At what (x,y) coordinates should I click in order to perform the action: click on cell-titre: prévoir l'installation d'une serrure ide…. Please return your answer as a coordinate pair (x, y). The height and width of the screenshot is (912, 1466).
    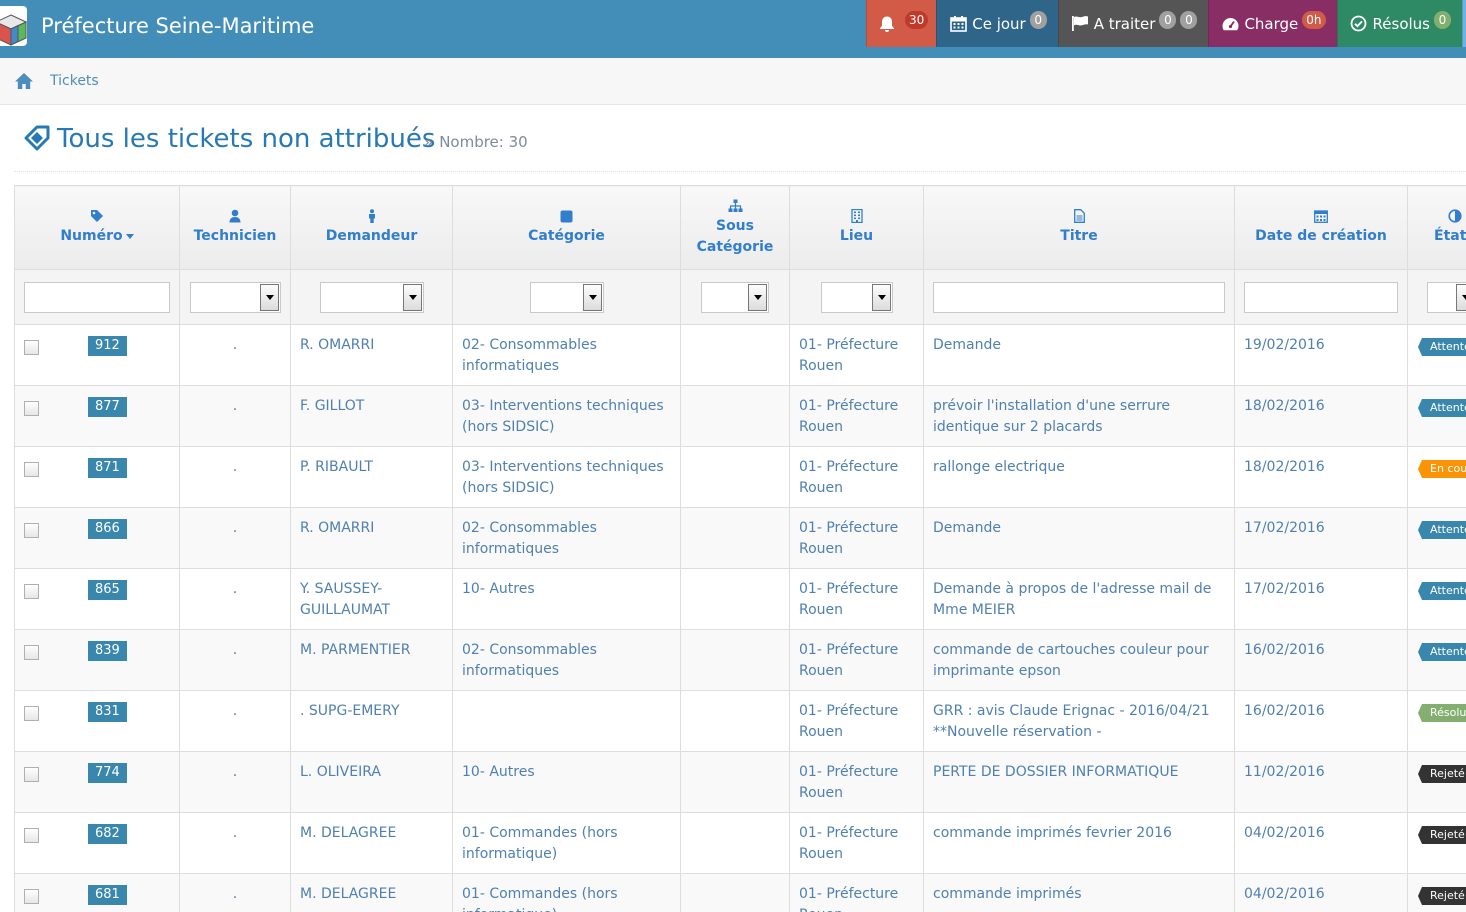
    Looking at the image, I should click on (1079, 416).